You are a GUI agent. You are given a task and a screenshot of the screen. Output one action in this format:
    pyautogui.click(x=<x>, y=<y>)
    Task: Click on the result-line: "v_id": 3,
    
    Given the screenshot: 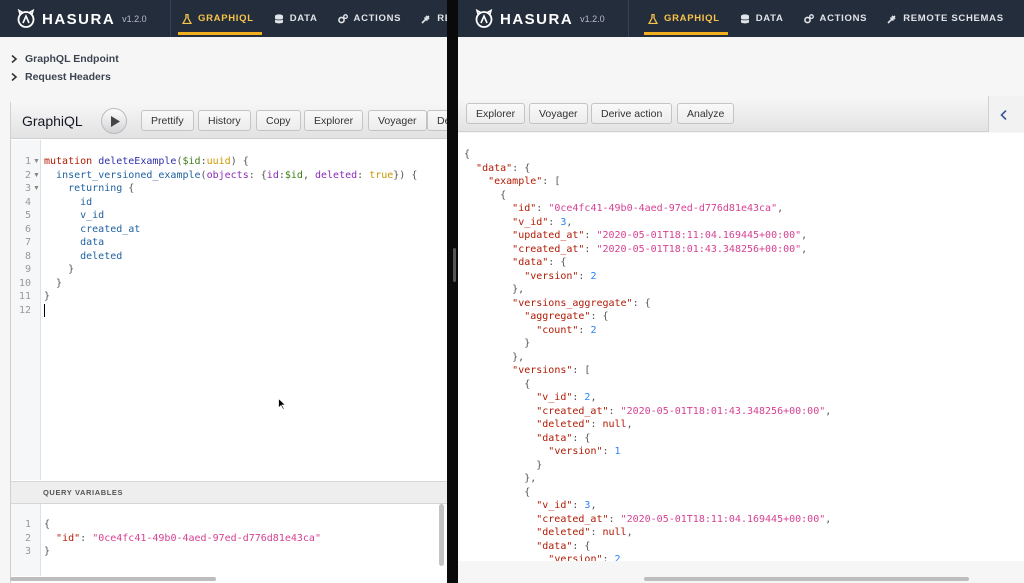 What is the action you would take?
    pyautogui.click(x=518, y=223)
    